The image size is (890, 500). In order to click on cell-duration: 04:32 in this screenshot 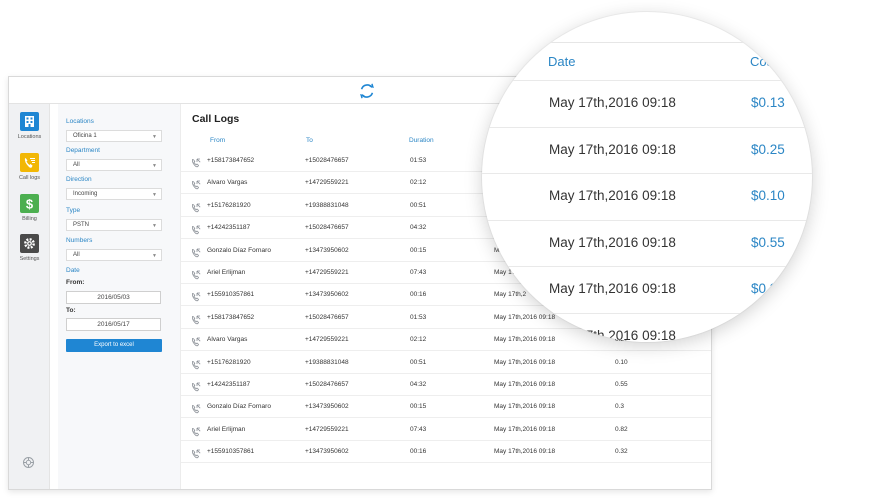, I will do `click(418, 228)`.